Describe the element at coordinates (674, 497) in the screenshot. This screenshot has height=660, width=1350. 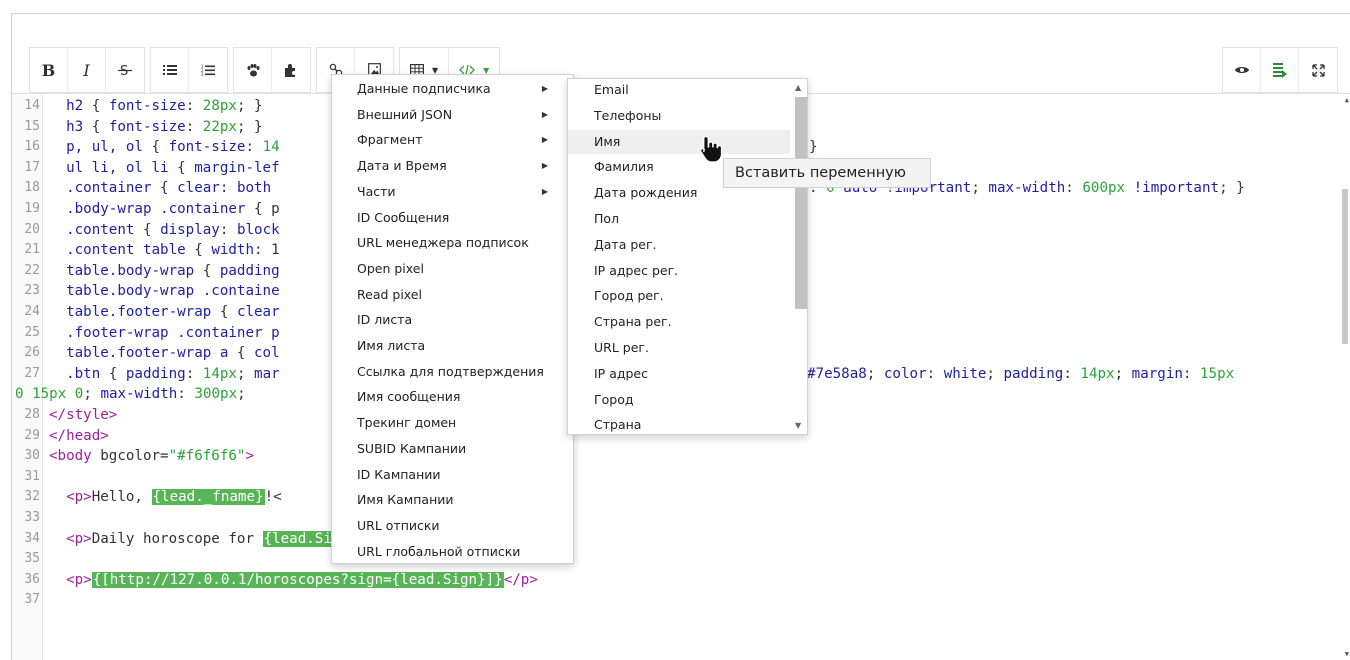
I see `code-line: 32 <p>Hello, {lead._fname}!<` at that location.